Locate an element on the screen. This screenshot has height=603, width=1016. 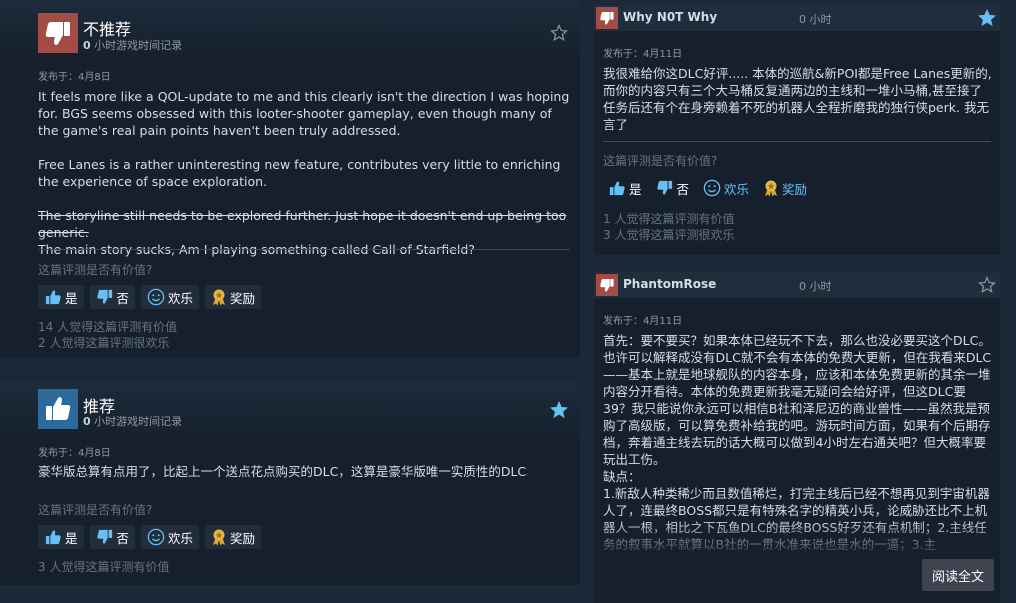
helpful-count: 3 人觉得这篇评测有价值 is located at coordinates (104, 567).